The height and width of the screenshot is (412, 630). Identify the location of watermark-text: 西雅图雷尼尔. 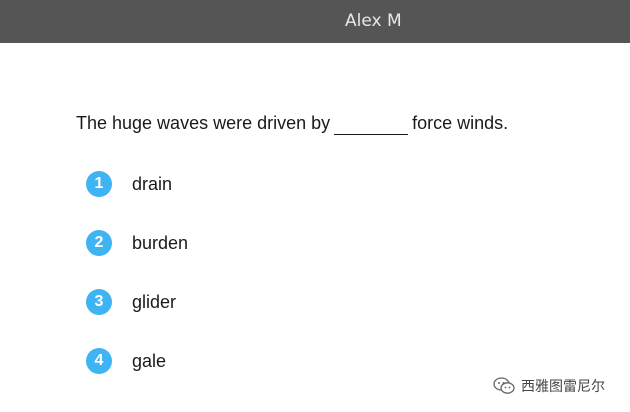
(563, 387).